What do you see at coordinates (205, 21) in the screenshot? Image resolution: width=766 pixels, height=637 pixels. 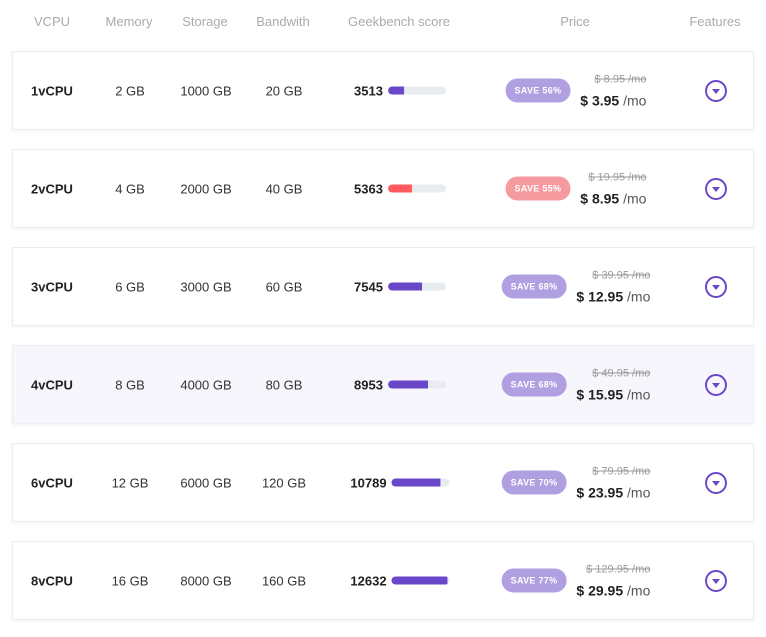 I see `header-storage: Storage` at bounding box center [205, 21].